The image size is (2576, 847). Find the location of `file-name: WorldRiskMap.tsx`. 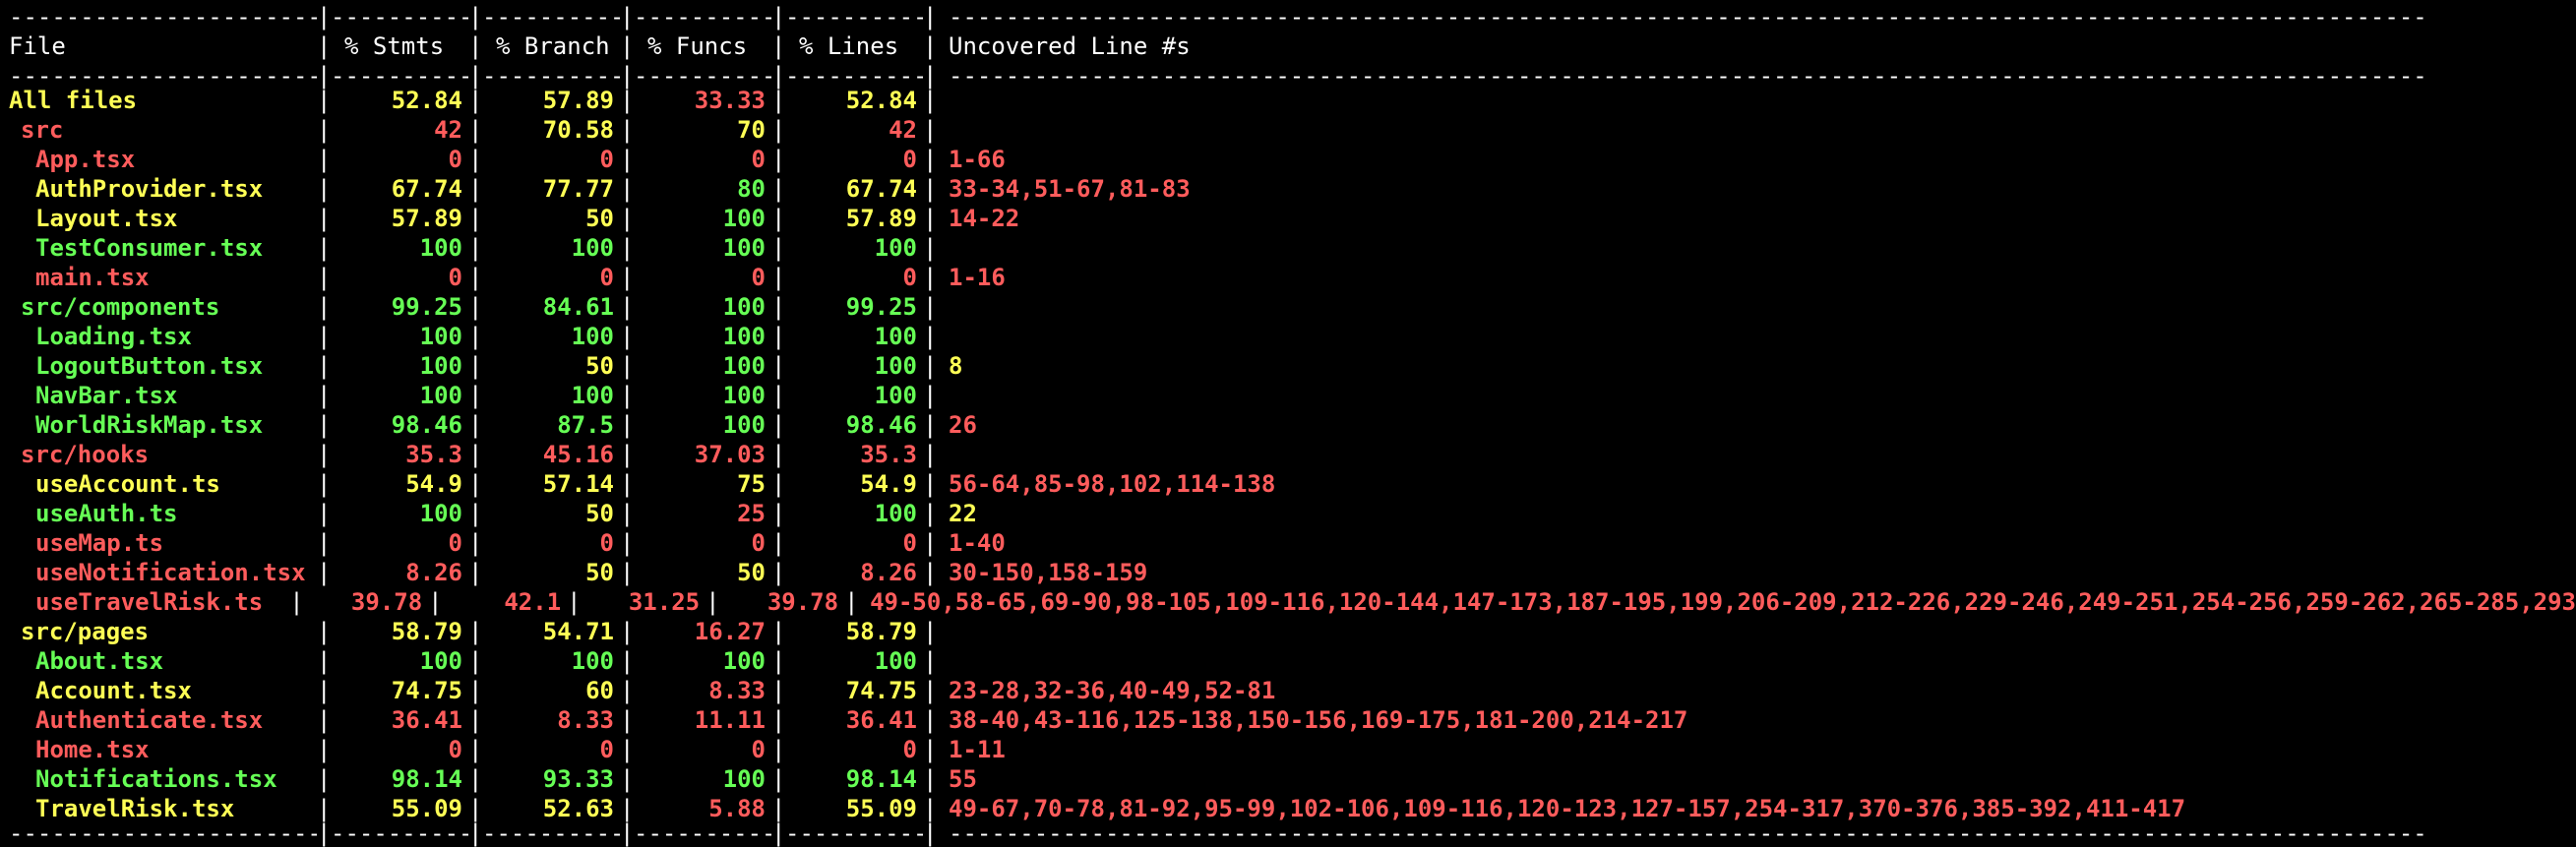

file-name: WorldRiskMap.tsx is located at coordinates (149, 425).